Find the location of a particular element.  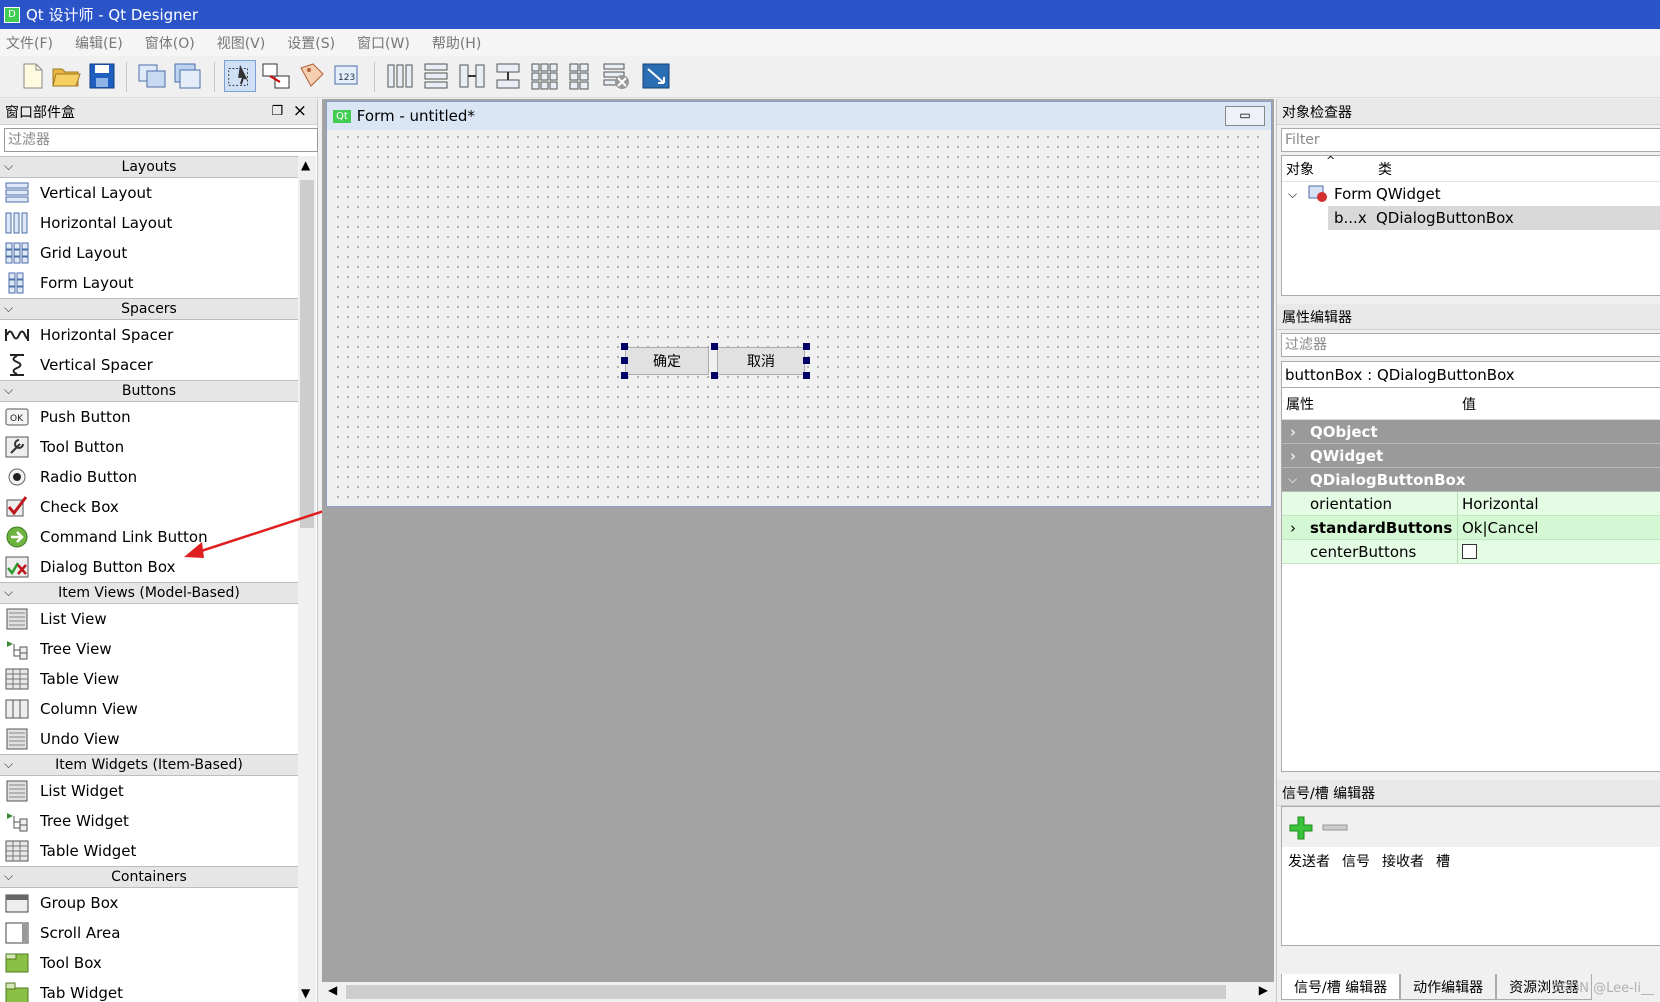

float-icon: ❐ is located at coordinates (277, 111).